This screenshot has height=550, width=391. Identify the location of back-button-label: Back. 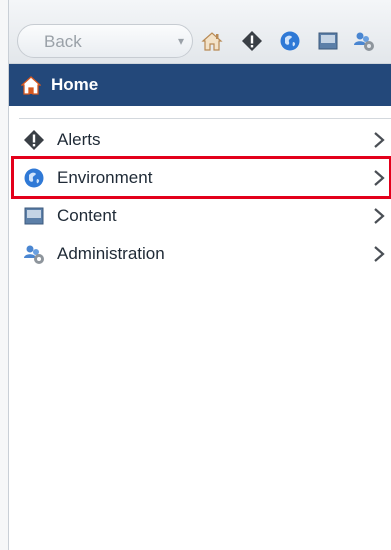
(63, 41).